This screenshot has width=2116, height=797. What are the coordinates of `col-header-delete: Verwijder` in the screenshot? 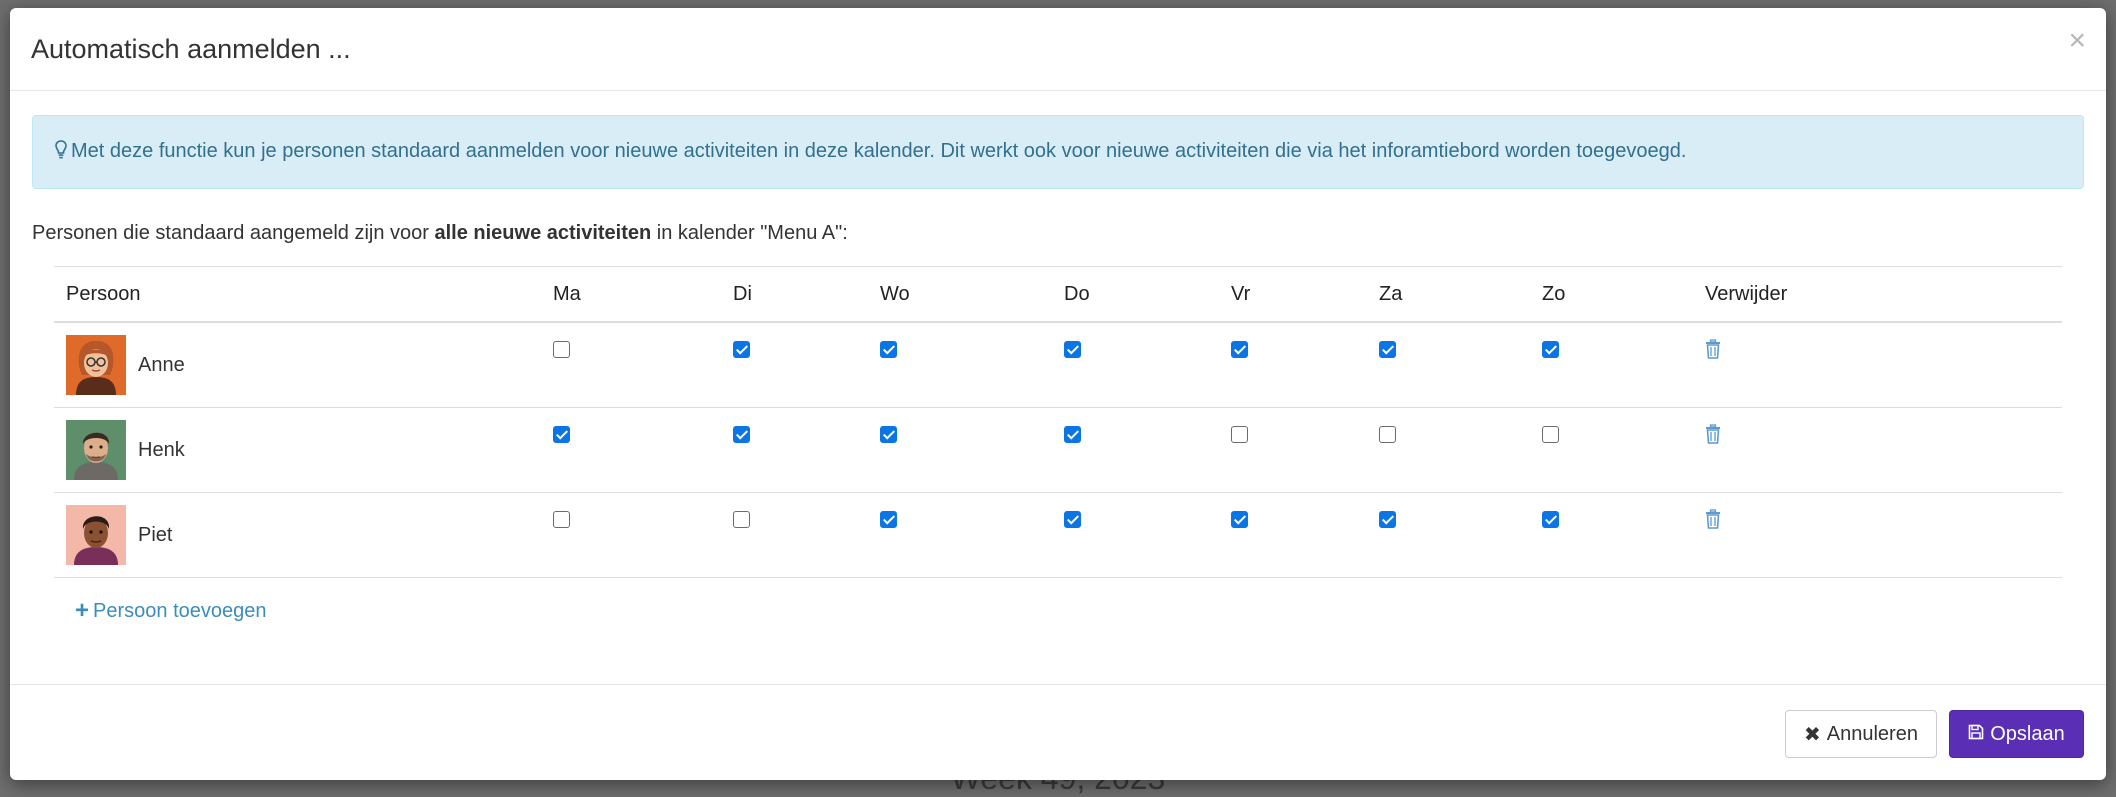 It's located at (1877, 294).